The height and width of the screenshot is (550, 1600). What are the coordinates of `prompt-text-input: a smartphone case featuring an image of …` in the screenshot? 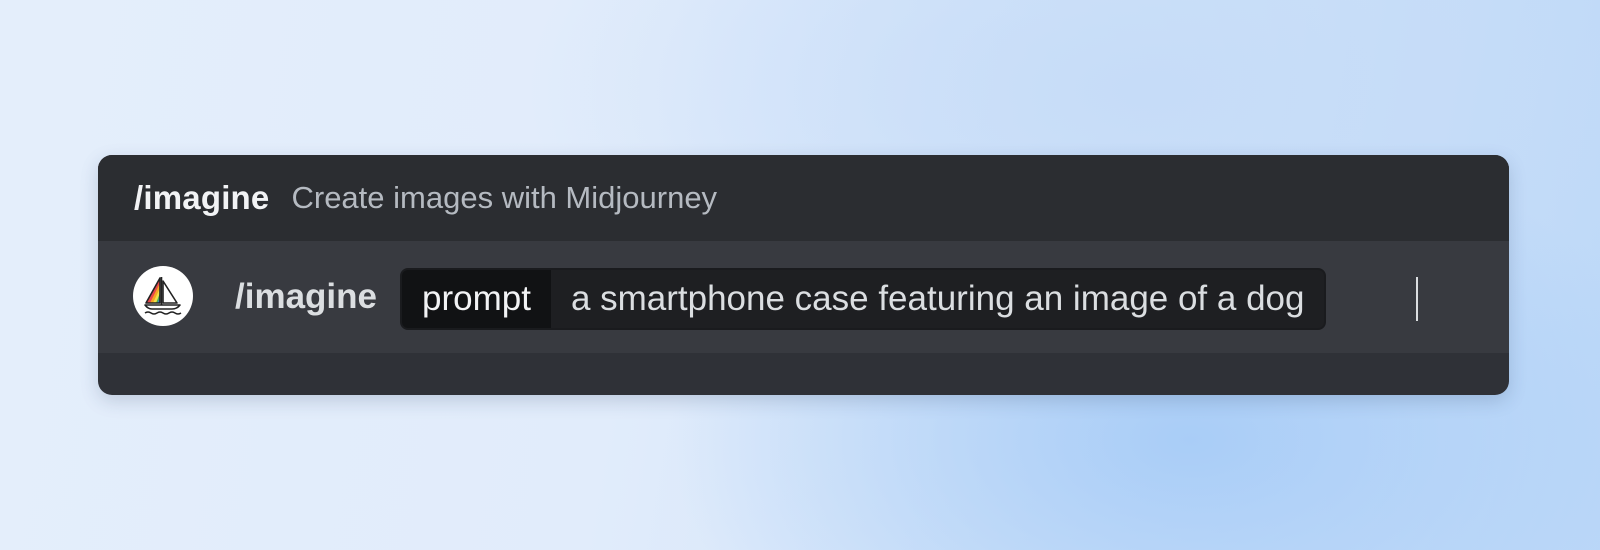 It's located at (938, 299).